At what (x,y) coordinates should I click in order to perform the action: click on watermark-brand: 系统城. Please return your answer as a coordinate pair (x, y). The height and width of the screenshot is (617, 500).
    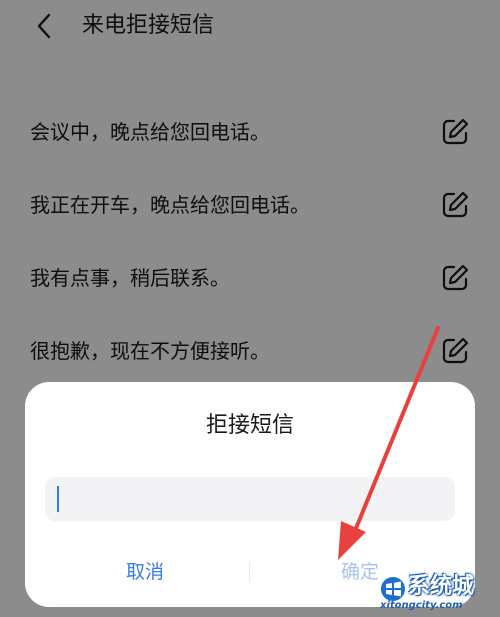
    Looking at the image, I should click on (441, 586).